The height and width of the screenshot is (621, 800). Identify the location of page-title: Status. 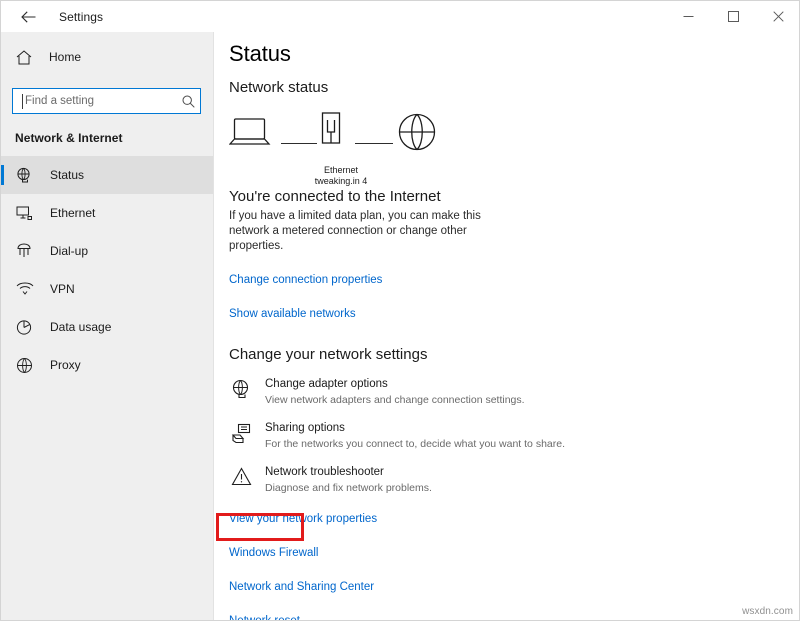
(260, 53).